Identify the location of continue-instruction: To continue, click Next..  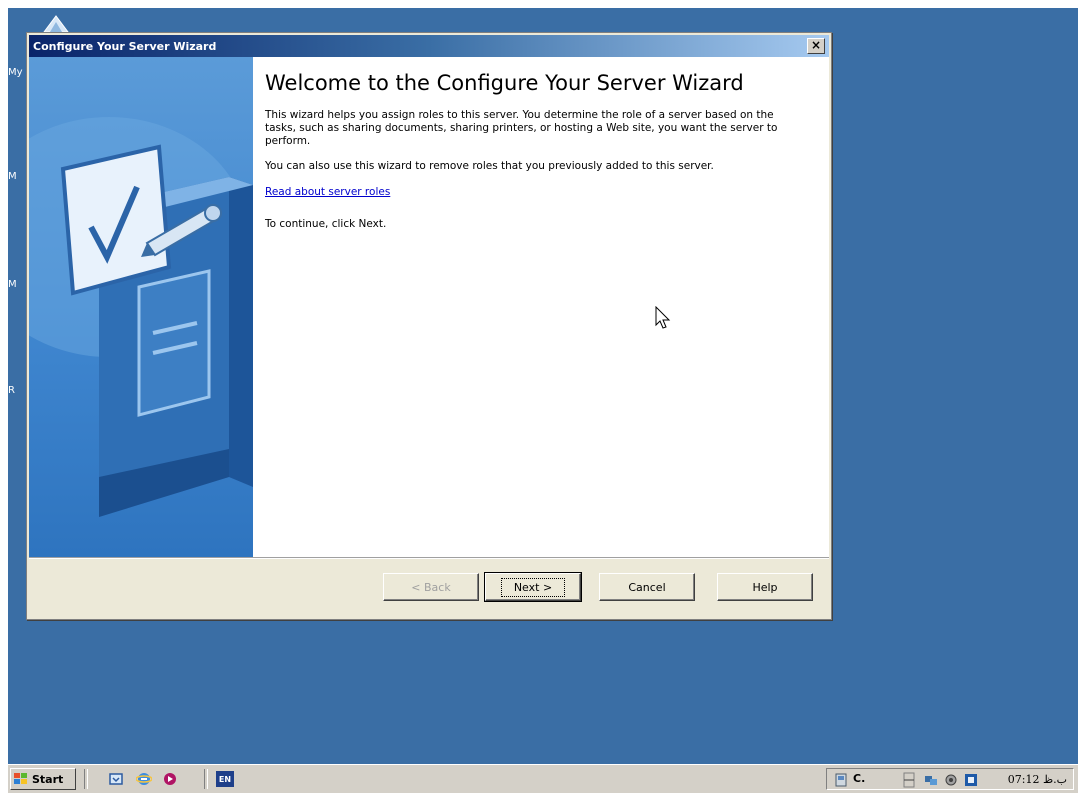
(326, 224).